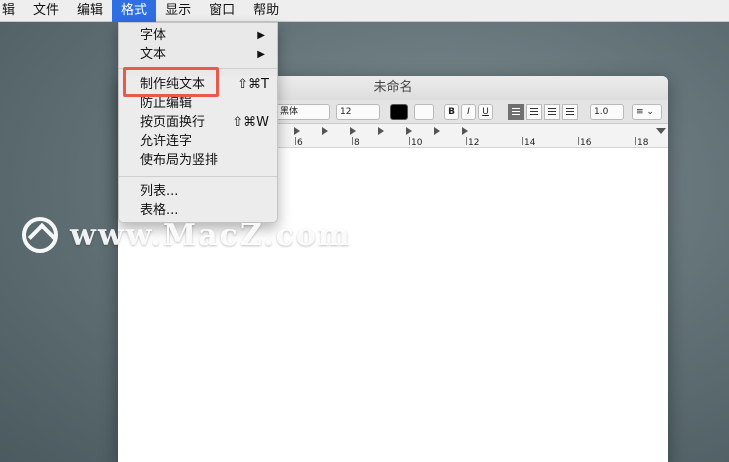 The width and height of the screenshot is (729, 462). I want to click on ruler-number: 12, so click(474, 143).